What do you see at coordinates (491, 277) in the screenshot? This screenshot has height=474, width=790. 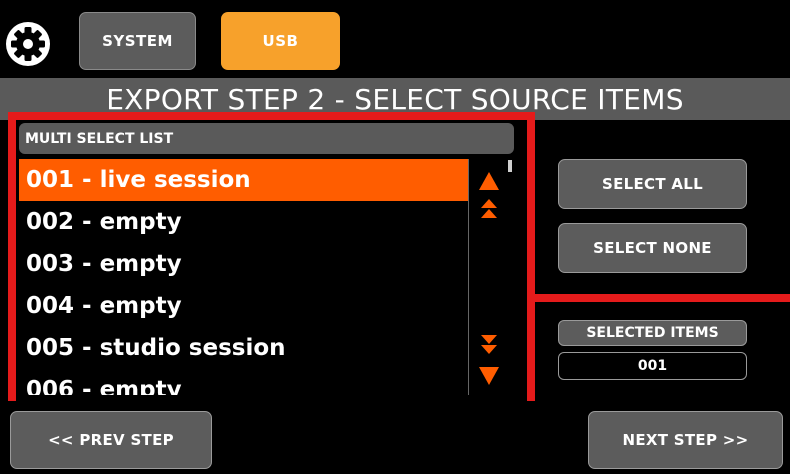 I see `list-scrollbar` at bounding box center [491, 277].